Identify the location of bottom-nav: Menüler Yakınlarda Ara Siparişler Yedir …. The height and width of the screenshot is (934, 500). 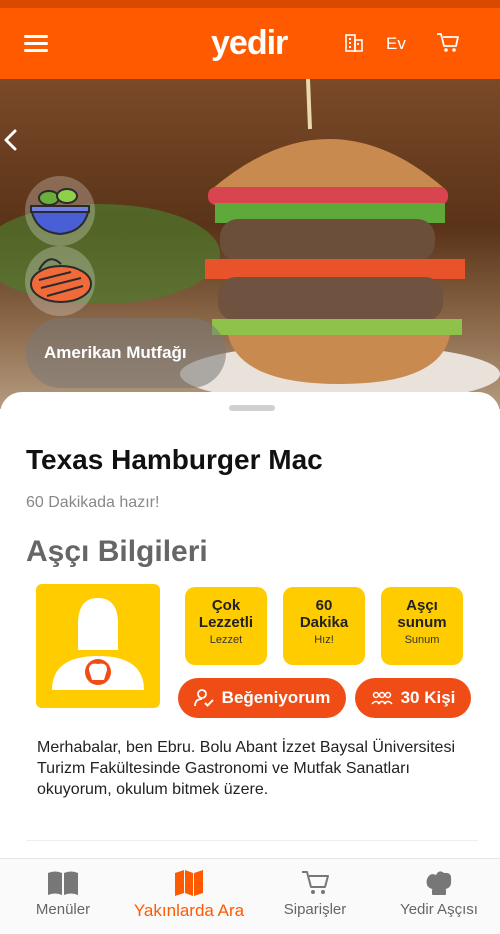
(250, 896).